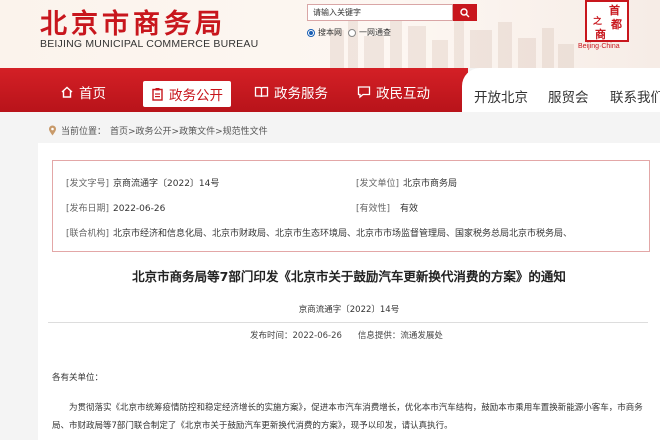 The height and width of the screenshot is (440, 660). I want to click on meta-doc-number: [发文字号] 京商流通字〔2022〕14号, so click(142, 182).